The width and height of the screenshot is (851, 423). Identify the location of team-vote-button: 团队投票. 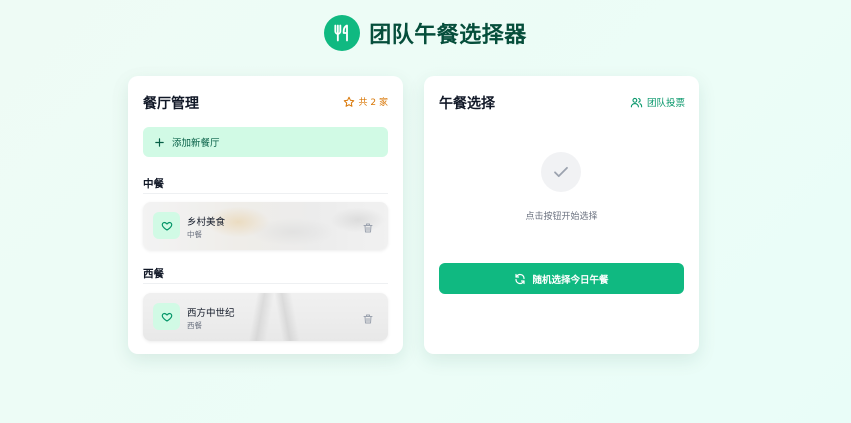
(657, 102).